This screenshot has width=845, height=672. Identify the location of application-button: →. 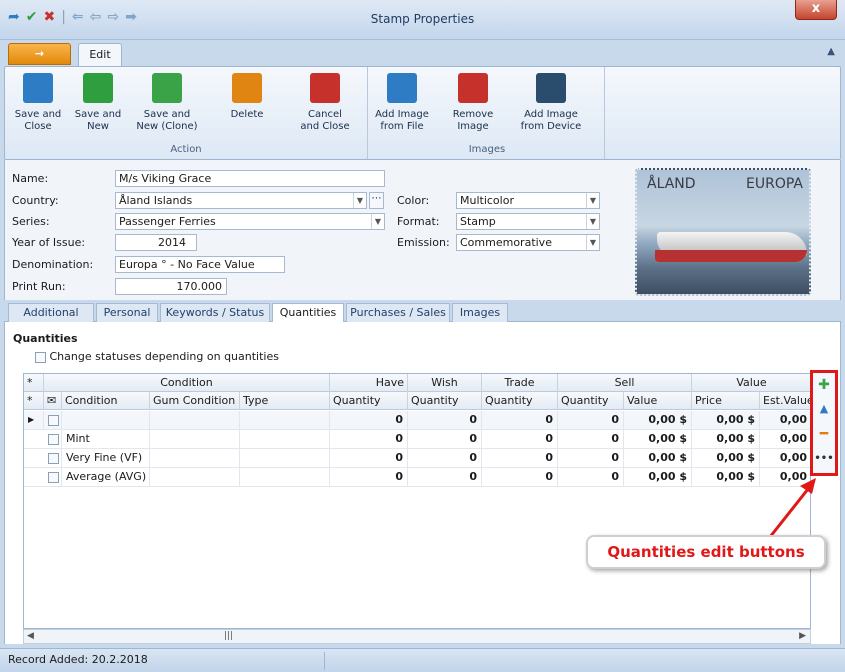
(39, 54).